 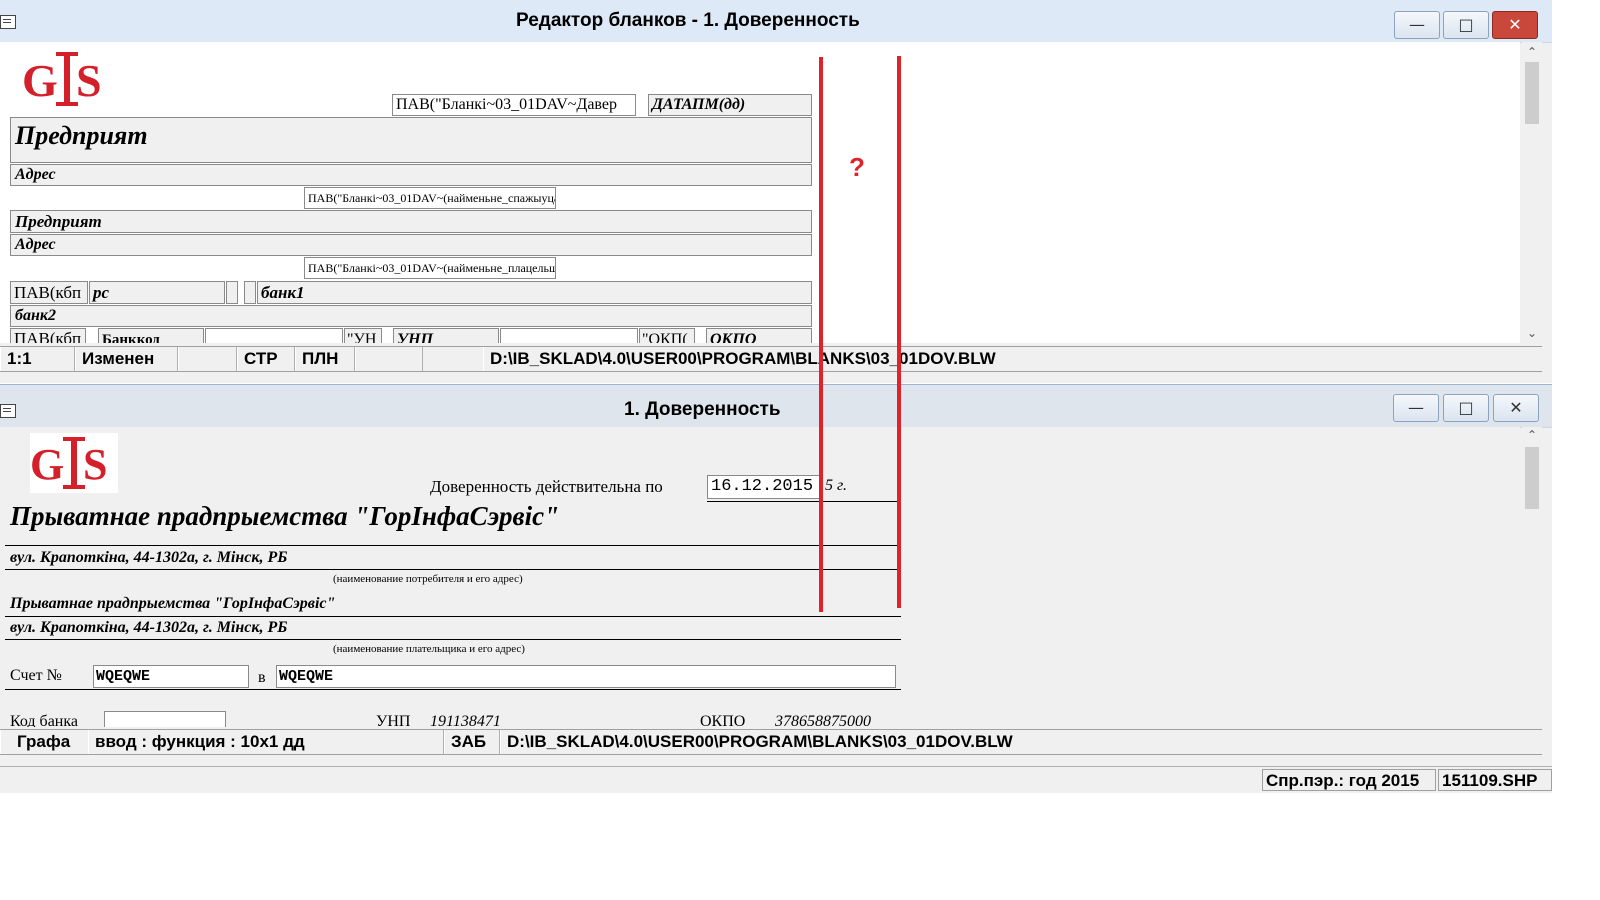 I want to click on maximize-icon-2: □, so click(x=1466, y=408).